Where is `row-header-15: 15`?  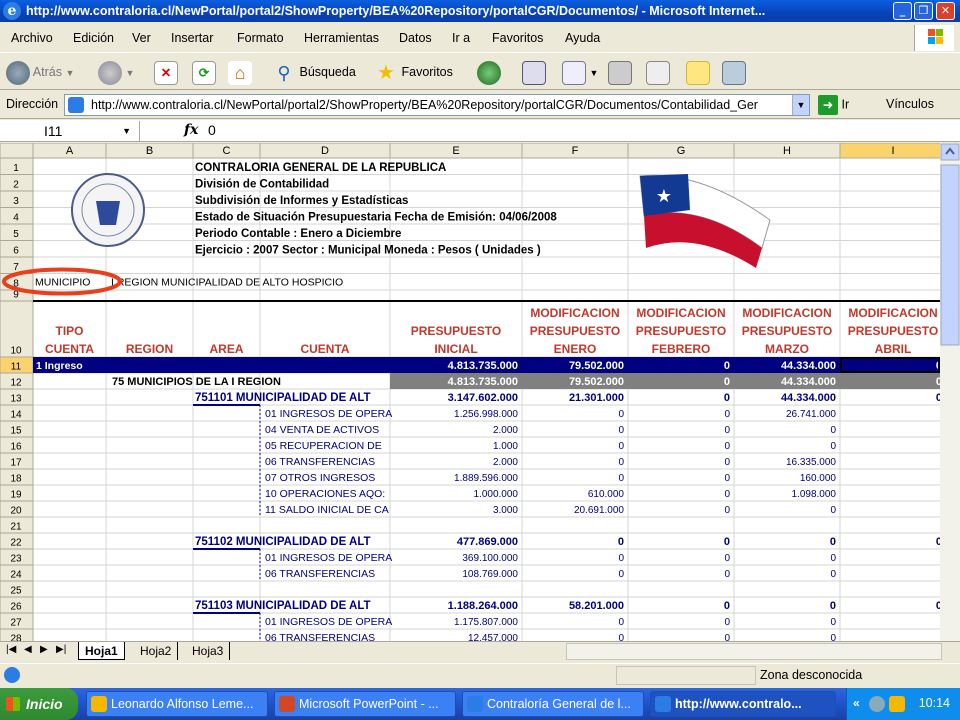 row-header-15: 15 is located at coordinates (16, 431).